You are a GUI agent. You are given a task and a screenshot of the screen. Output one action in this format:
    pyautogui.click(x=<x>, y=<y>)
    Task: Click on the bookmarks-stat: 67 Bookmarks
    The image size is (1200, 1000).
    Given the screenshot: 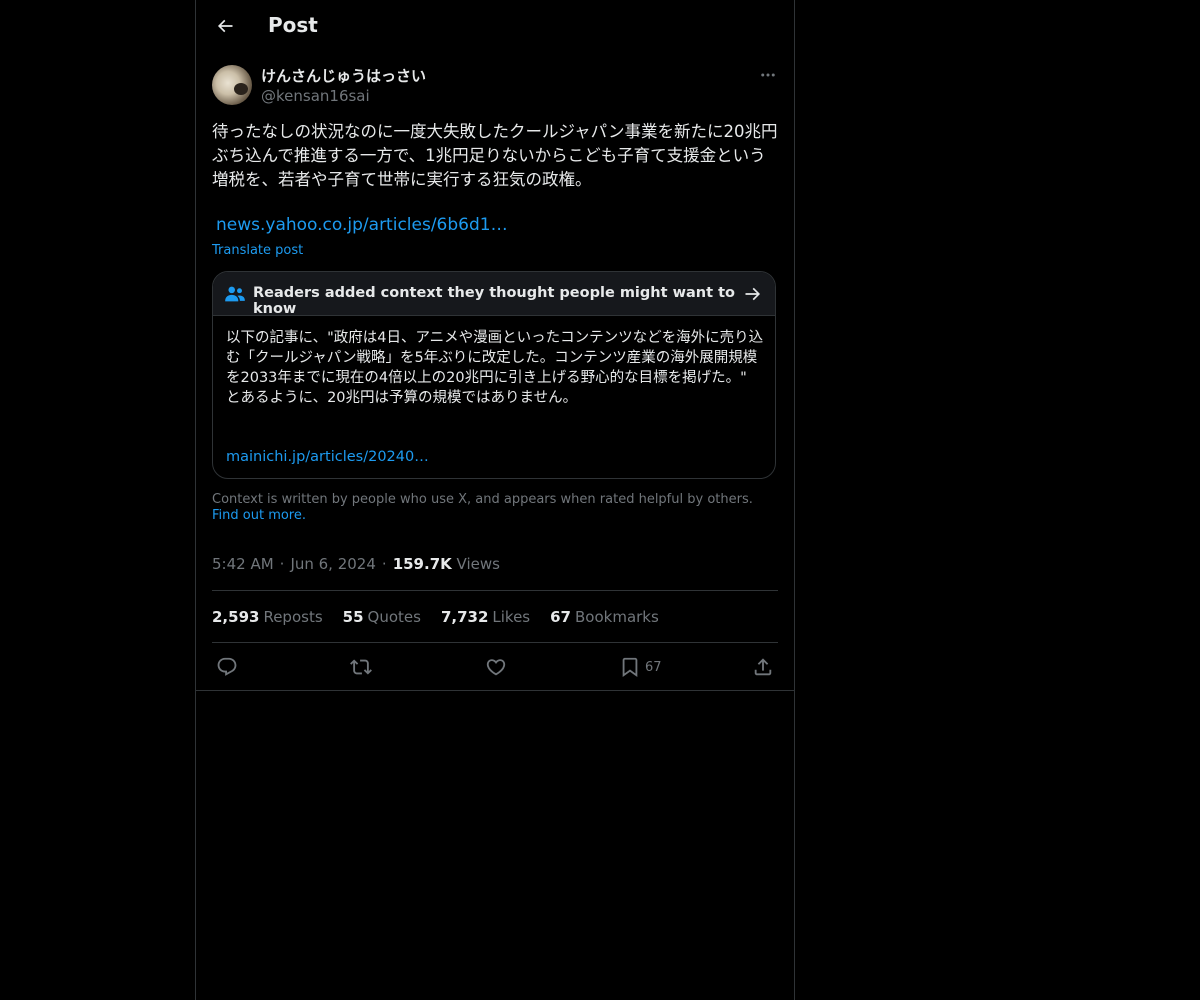 What is the action you would take?
    pyautogui.click(x=604, y=617)
    